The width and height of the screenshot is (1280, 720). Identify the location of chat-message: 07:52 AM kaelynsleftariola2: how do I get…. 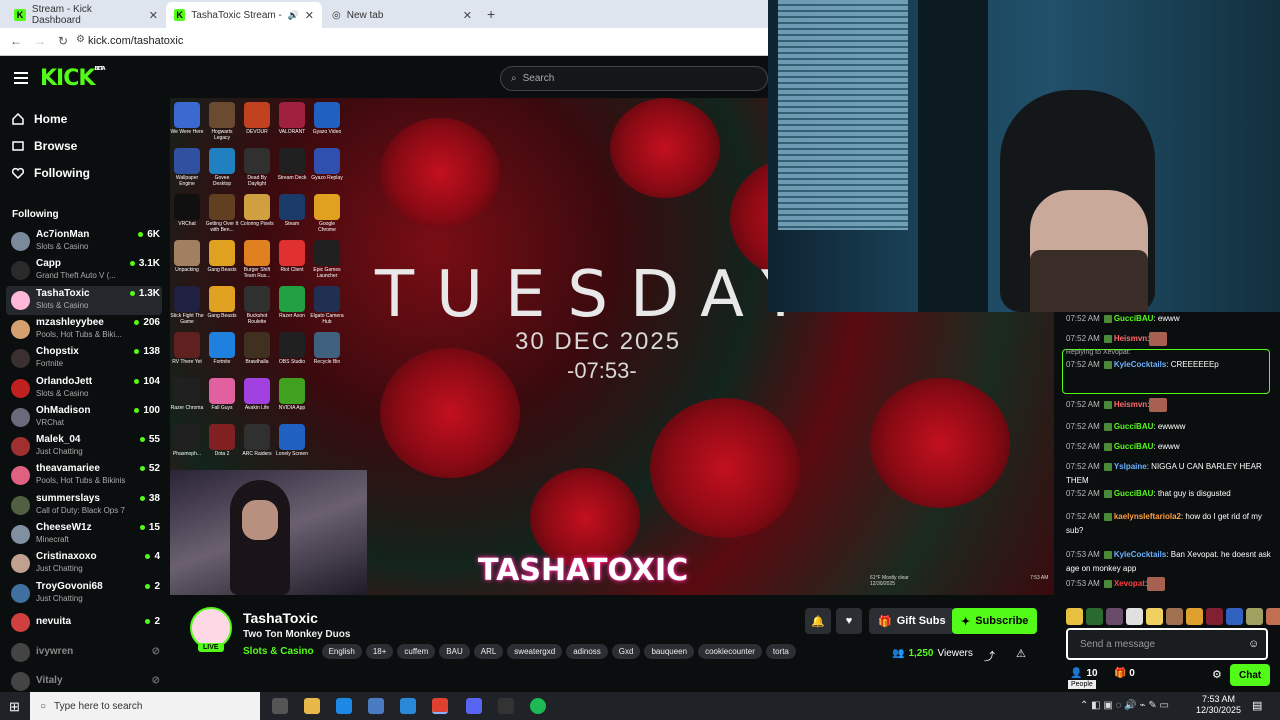
(1169, 524).